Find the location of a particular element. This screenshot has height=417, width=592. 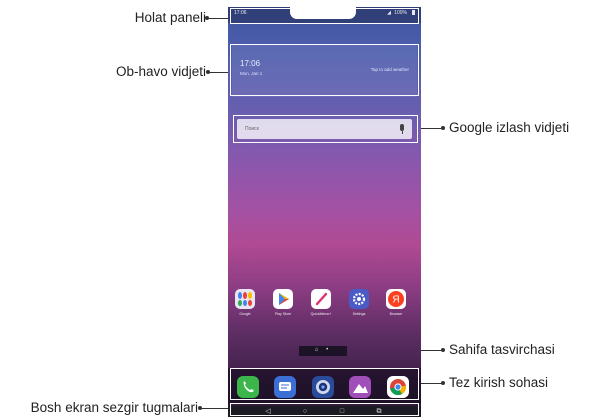

gear-icon is located at coordinates (359, 299).